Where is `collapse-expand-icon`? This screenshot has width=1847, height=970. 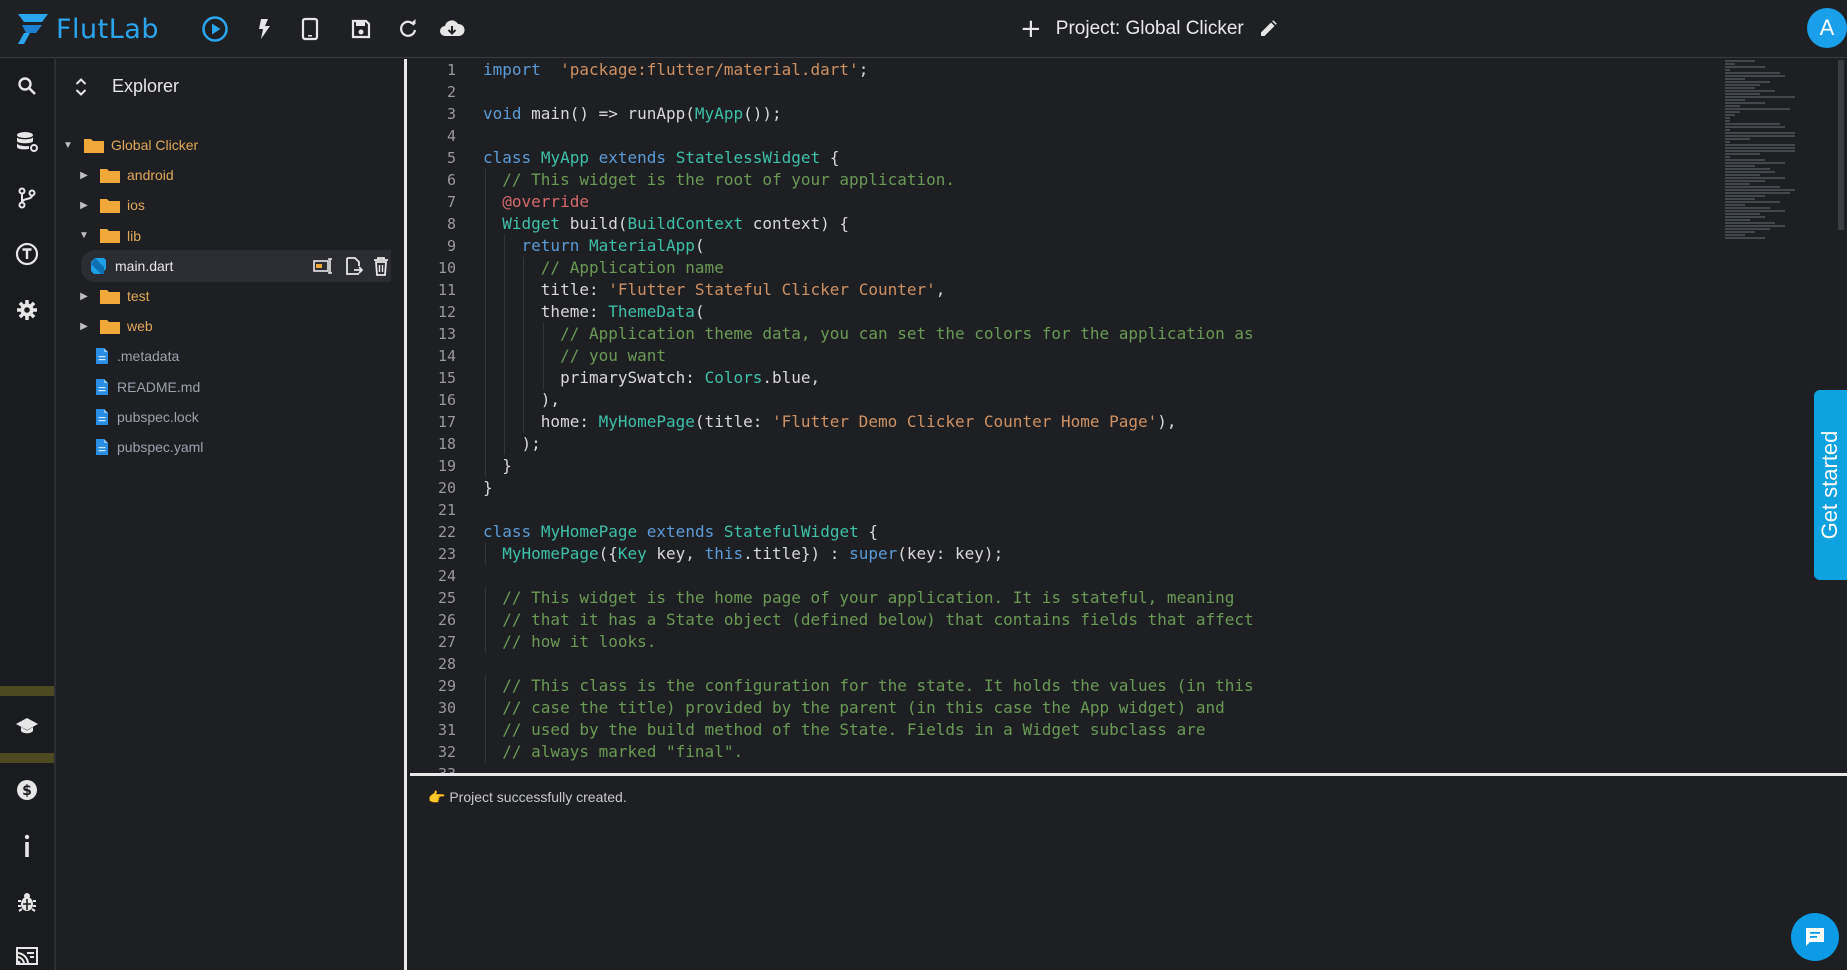
collapse-expand-icon is located at coordinates (81, 87).